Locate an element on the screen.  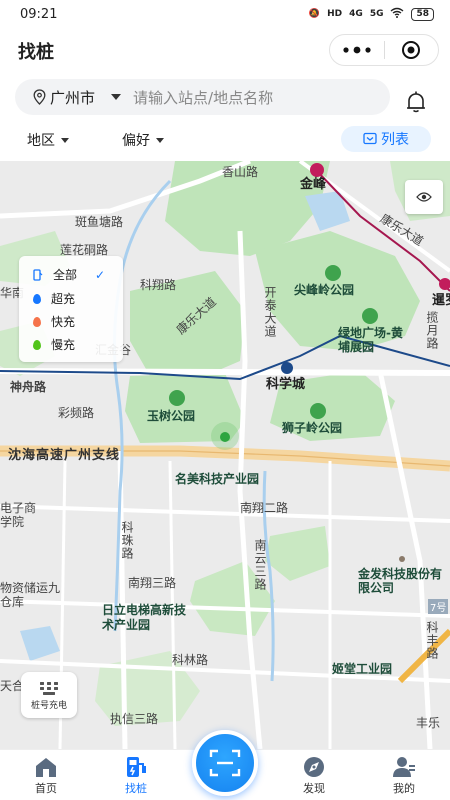
city-selector: 广州市 is located at coordinates (77, 97).